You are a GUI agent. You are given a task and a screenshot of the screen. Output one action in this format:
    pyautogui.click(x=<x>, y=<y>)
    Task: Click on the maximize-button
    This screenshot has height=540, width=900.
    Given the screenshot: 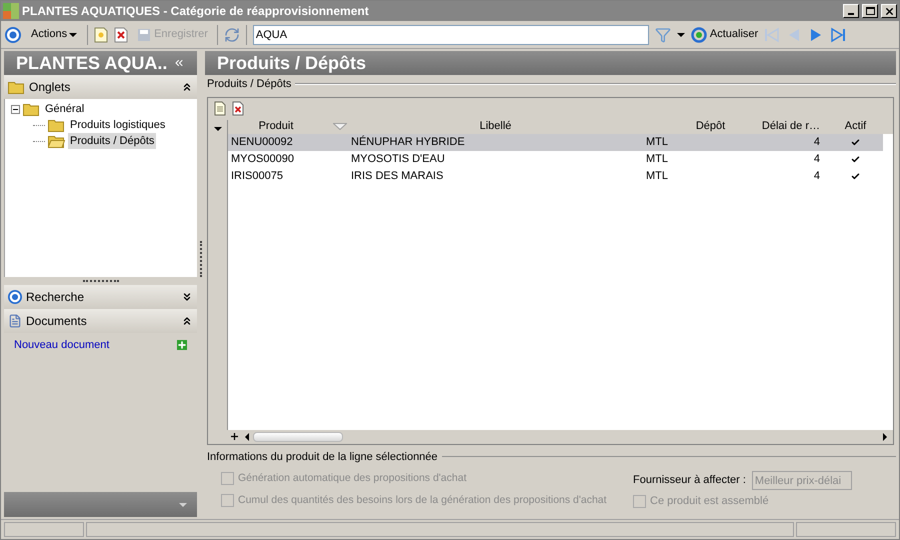 What is the action you would take?
    pyautogui.click(x=870, y=11)
    